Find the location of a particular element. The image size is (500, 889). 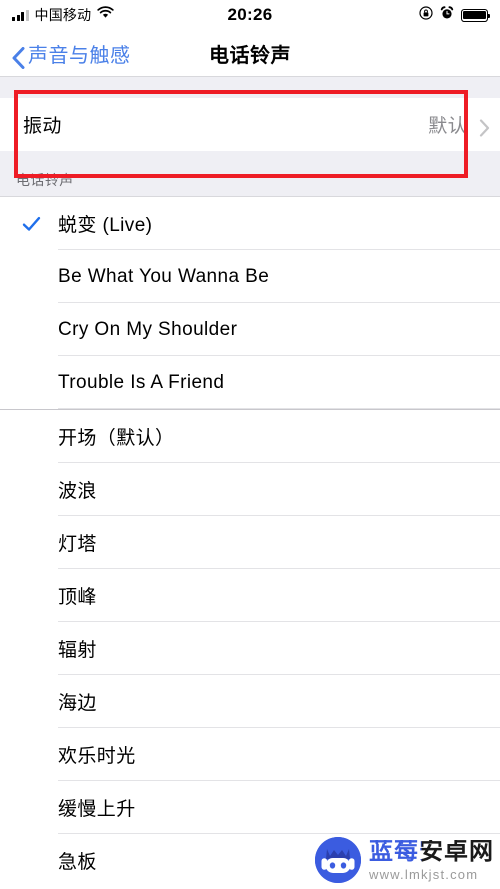

ringtone-row: 顶峰 is located at coordinates (250, 595).